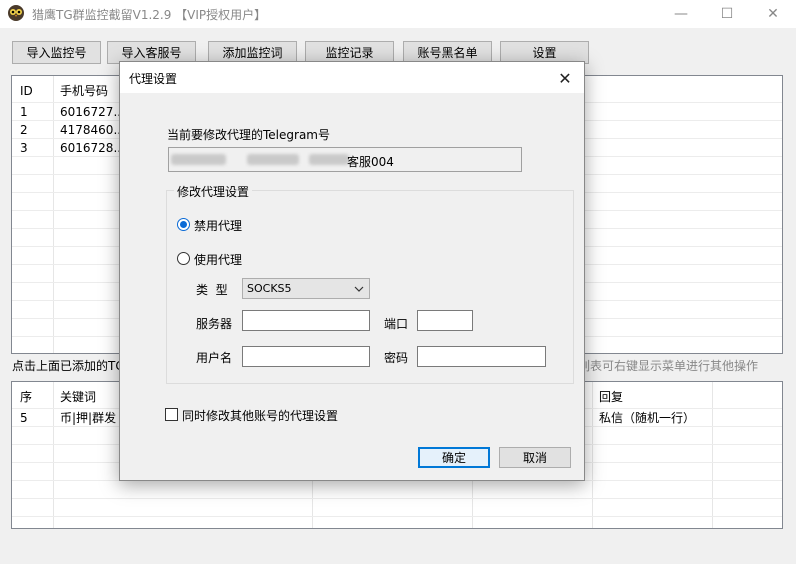 The image size is (796, 564). I want to click on username-label: 用户名, so click(214, 358).